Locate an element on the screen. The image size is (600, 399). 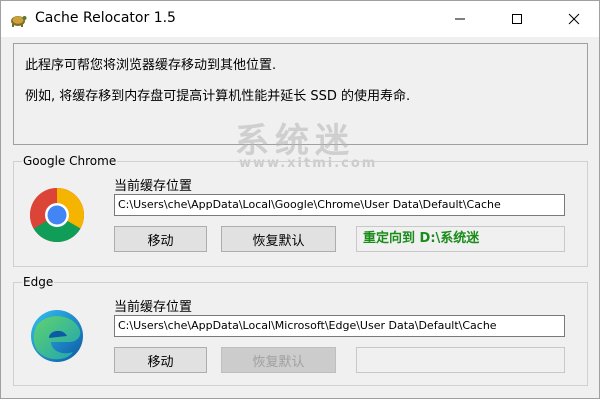
maximize-button is located at coordinates (517, 19).